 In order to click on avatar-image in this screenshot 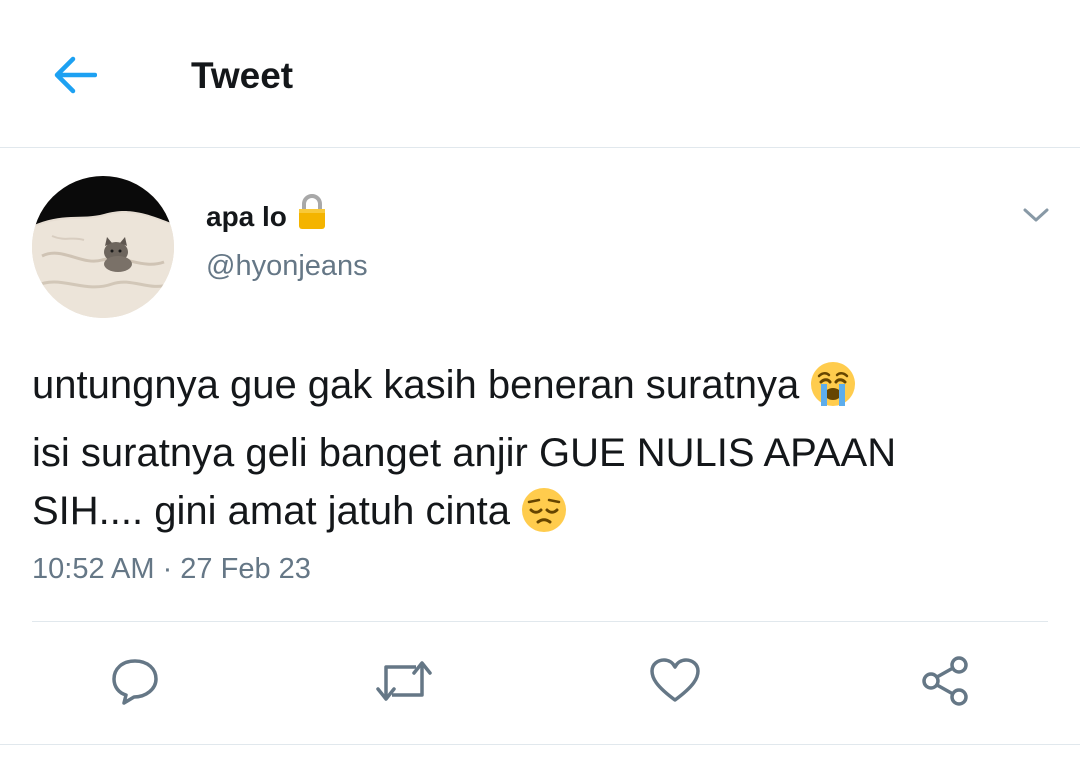, I will do `click(103, 247)`.